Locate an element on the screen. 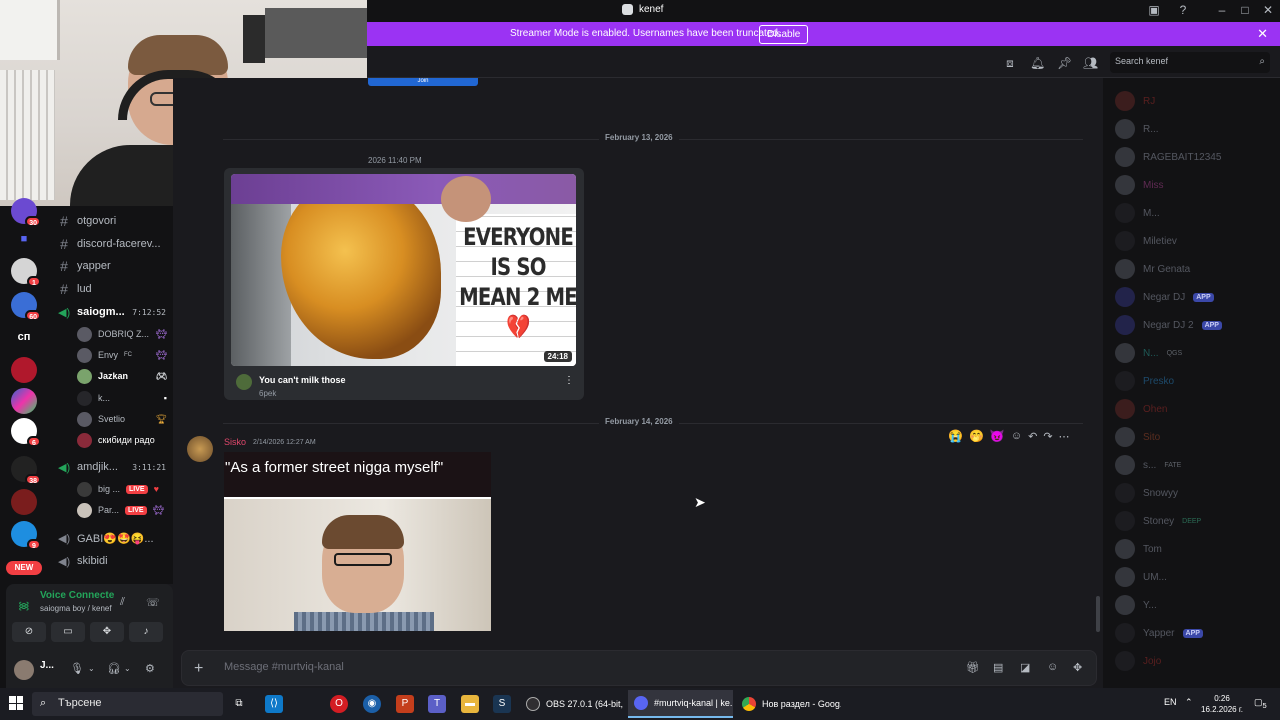 Image resolution: width=1280 pixels, height=720 pixels. voice-channel-active: ◀) saiogm... 7:12:52 is located at coordinates (112, 312).